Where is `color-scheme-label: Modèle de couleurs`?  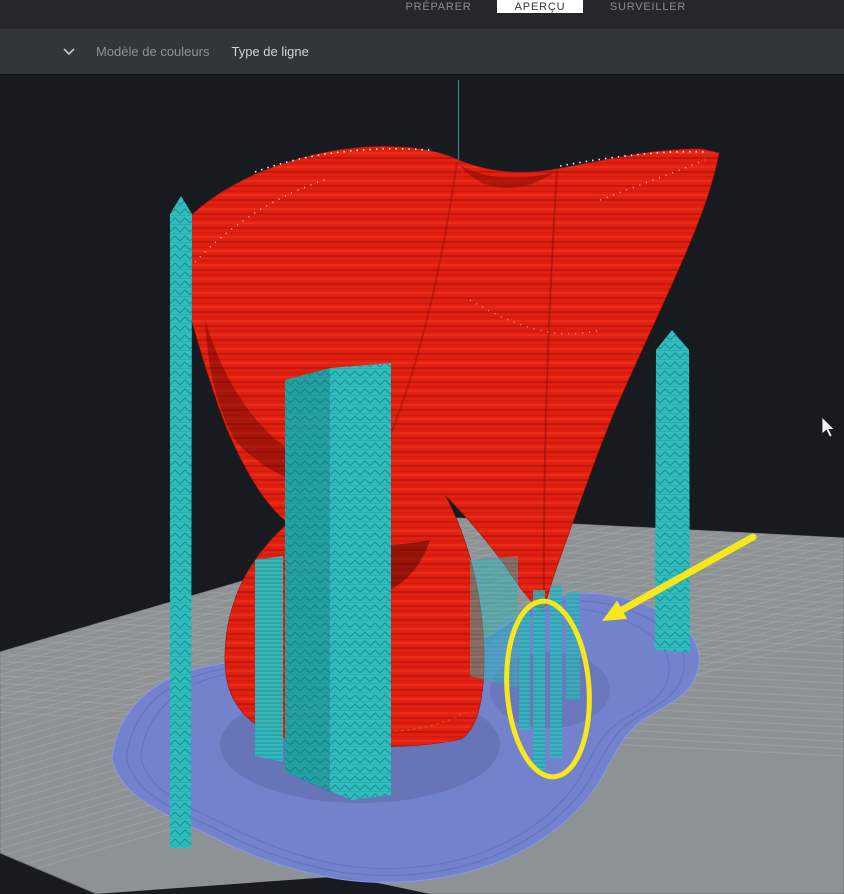 color-scheme-label: Modèle de couleurs is located at coordinates (153, 51).